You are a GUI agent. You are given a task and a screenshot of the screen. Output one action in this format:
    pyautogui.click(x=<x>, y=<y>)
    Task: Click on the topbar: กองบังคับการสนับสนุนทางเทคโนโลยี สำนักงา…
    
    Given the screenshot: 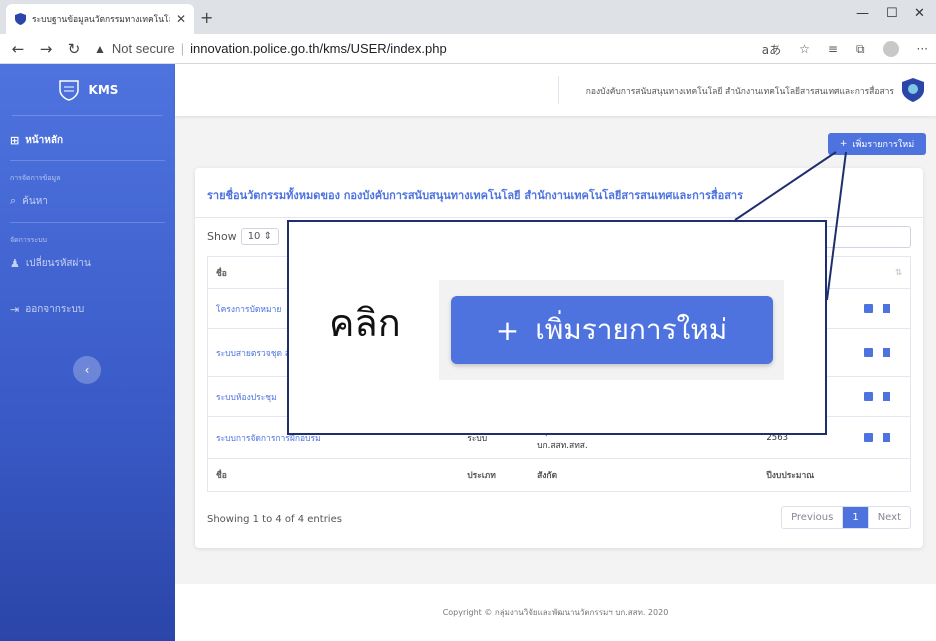 What is the action you would take?
    pyautogui.click(x=555, y=90)
    